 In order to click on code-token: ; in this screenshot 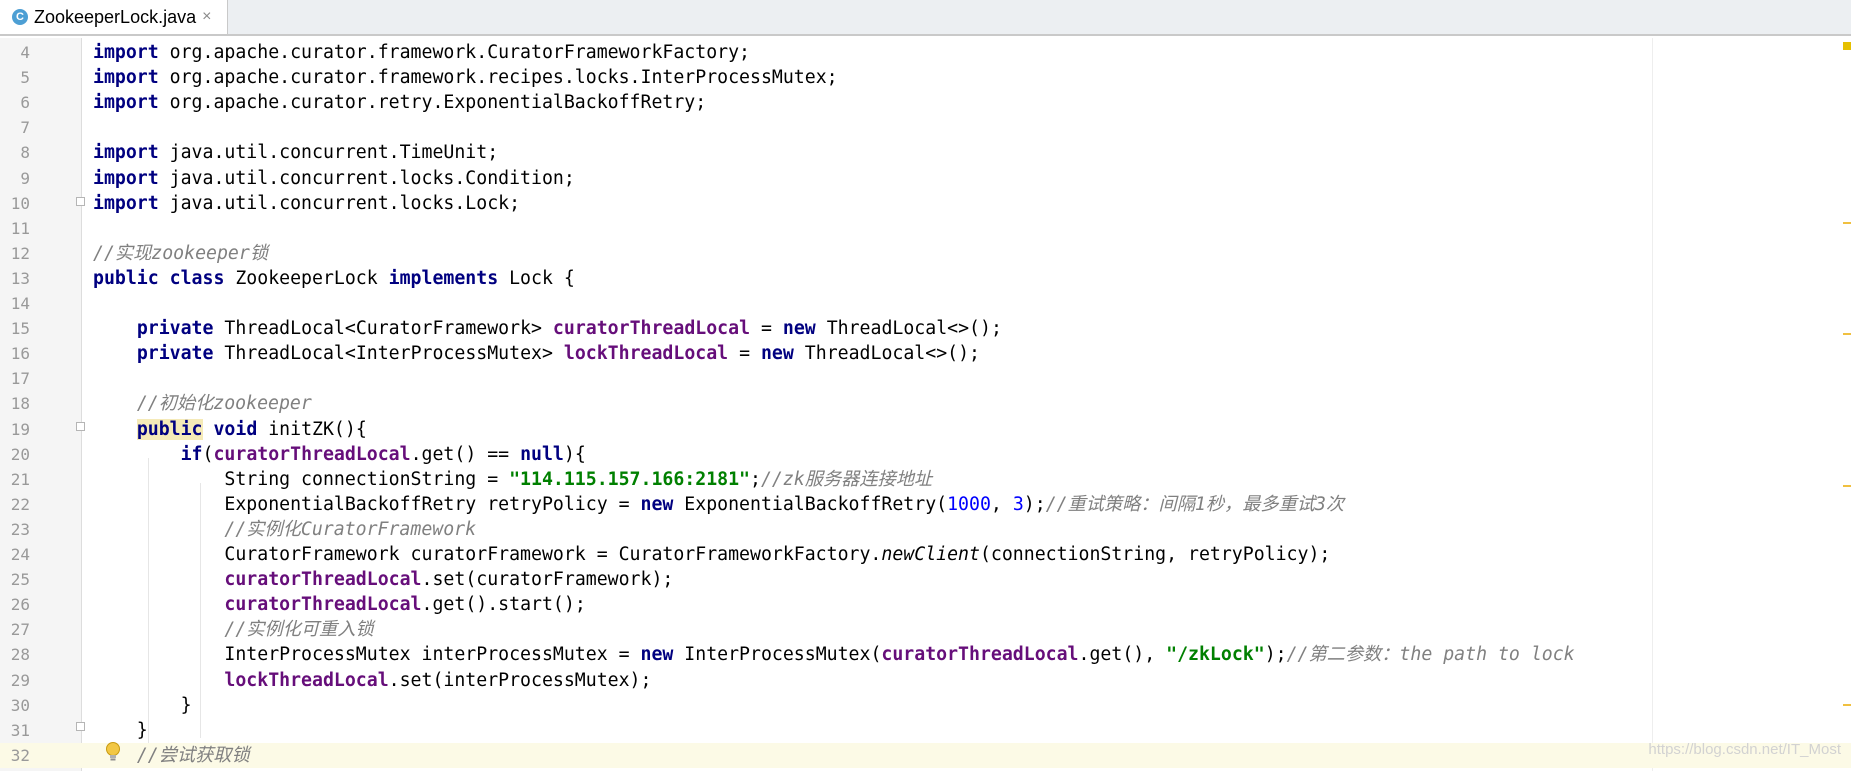, I will do `click(755, 479)`.